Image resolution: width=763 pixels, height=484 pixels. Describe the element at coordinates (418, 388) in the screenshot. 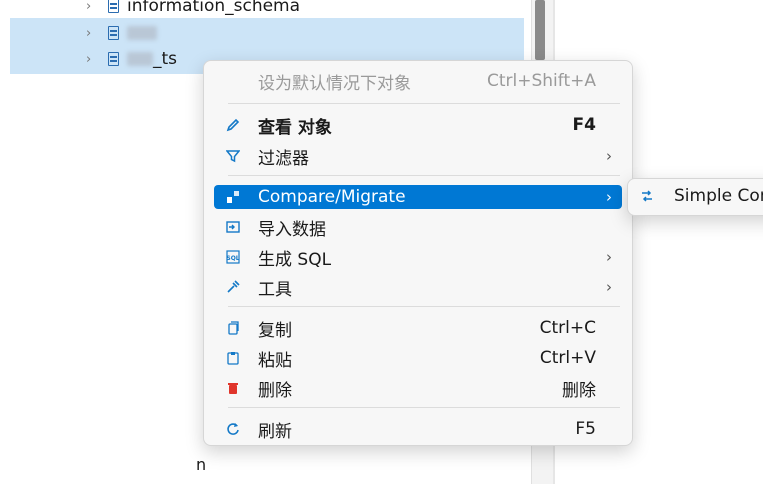

I see `menu-item-delete: 删除 删除` at that location.